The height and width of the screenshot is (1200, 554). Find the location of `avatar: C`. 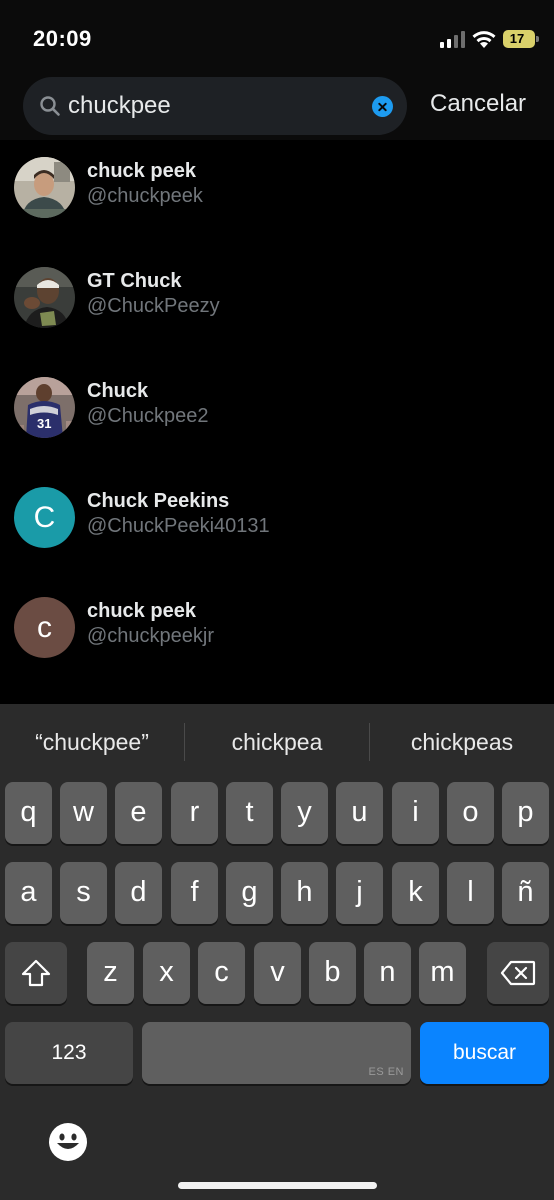

avatar: C is located at coordinates (44, 517).